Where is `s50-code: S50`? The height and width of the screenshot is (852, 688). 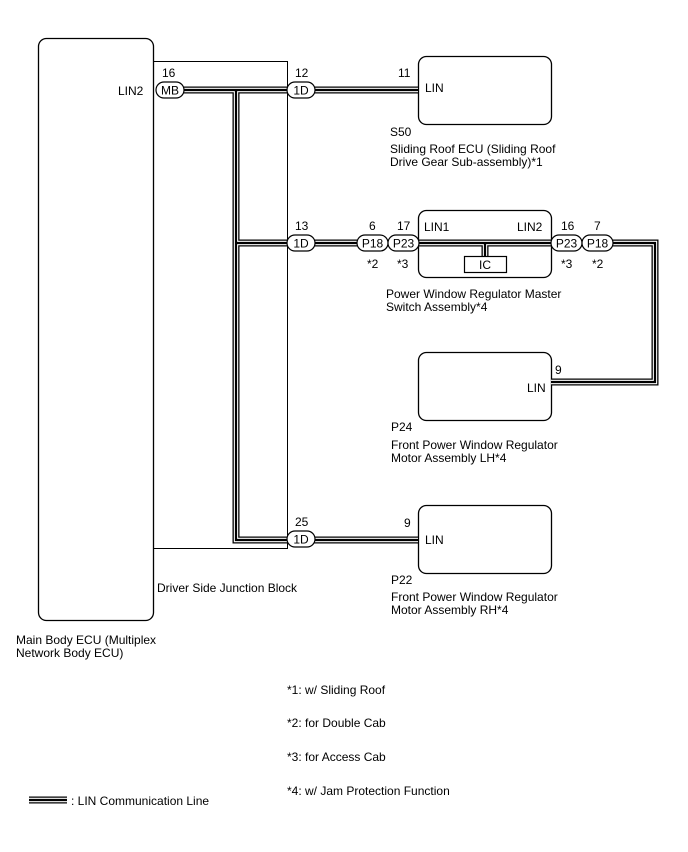
s50-code: S50 is located at coordinates (401, 132).